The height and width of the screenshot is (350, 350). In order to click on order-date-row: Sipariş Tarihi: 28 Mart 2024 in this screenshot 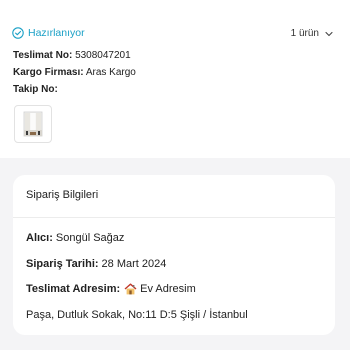, I will do `click(96, 264)`.